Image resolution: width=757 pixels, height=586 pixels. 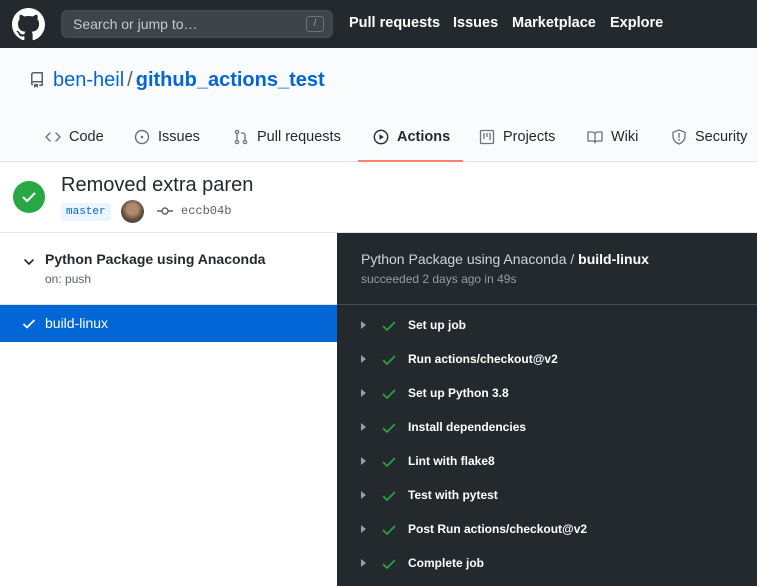 I want to click on branch-badge: master, so click(x=86, y=212).